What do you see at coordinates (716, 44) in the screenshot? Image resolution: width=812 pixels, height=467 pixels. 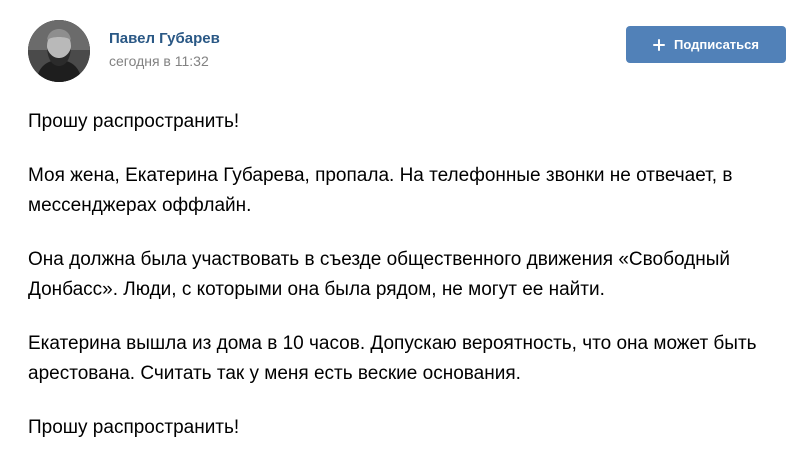 I see `subscribe-label: Подписаться` at bounding box center [716, 44].